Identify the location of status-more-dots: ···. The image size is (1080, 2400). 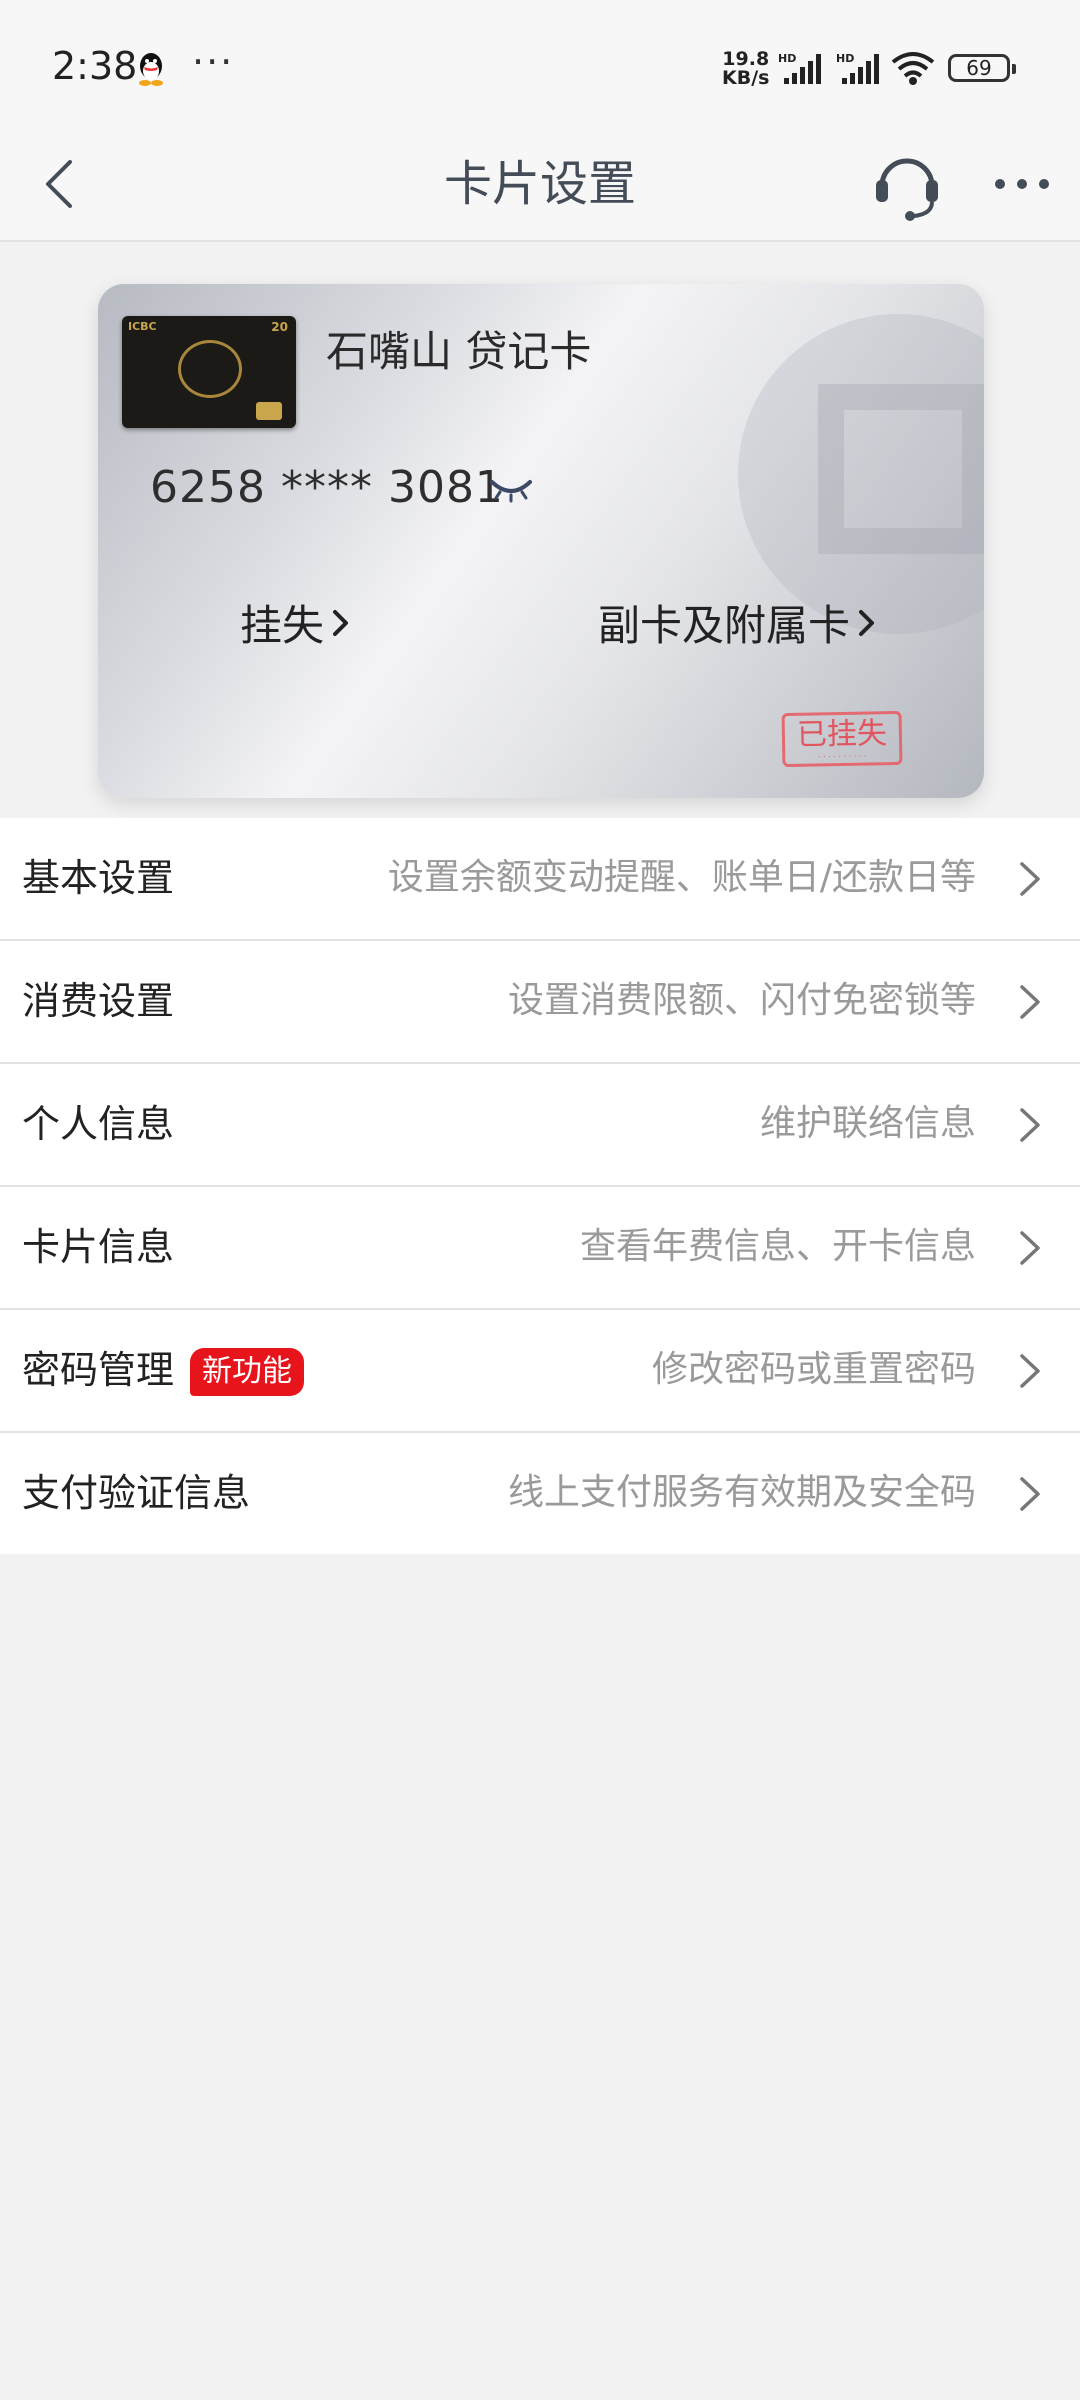
(213, 62).